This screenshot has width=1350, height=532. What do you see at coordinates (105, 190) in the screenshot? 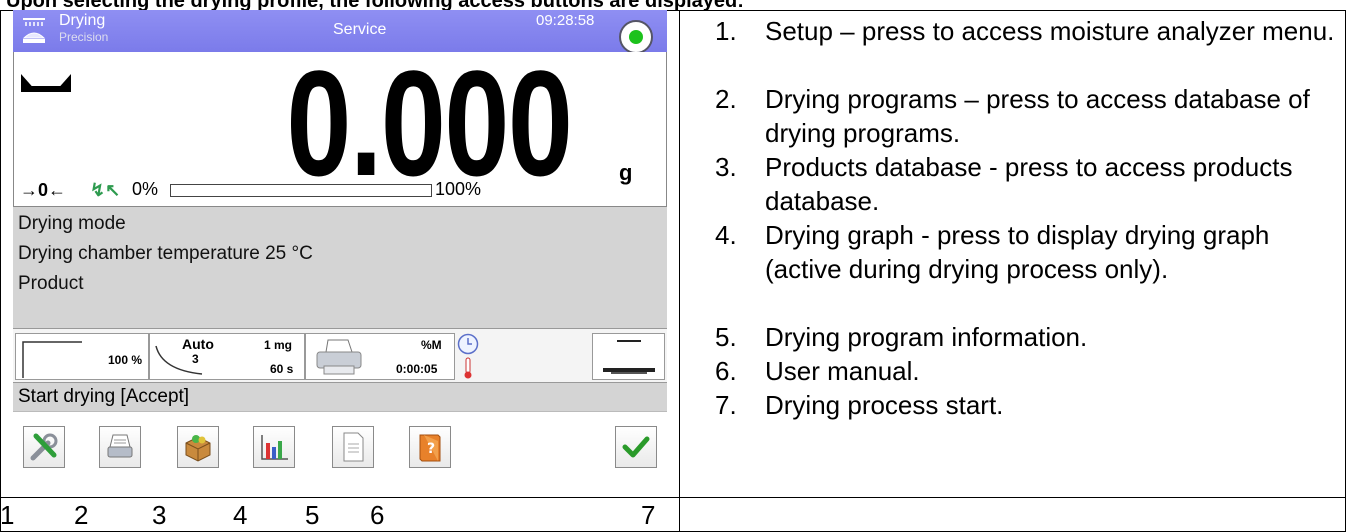
I see `tare-indicator-icon: ↯↖` at bounding box center [105, 190].